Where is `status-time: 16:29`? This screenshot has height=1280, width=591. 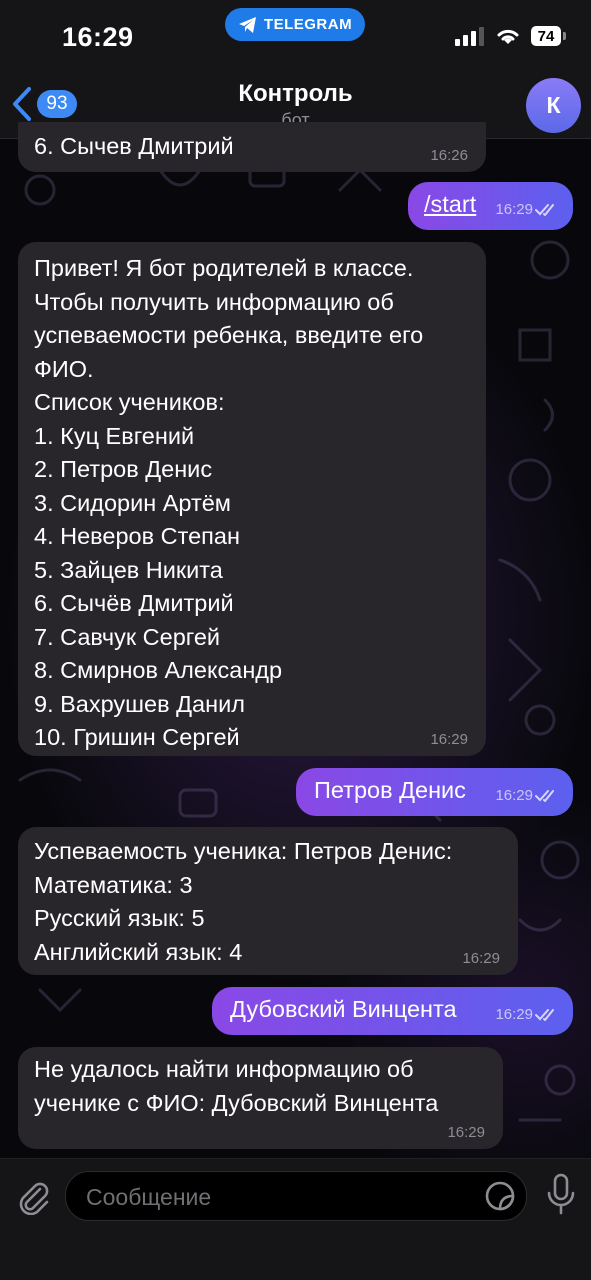
status-time: 16:29 is located at coordinates (98, 37).